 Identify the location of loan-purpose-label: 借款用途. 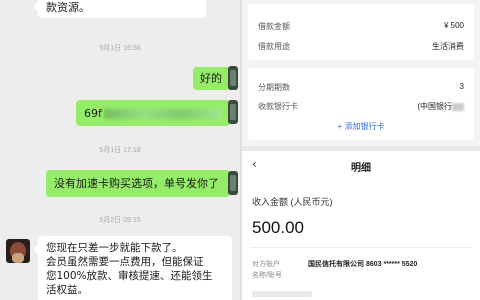
(274, 46).